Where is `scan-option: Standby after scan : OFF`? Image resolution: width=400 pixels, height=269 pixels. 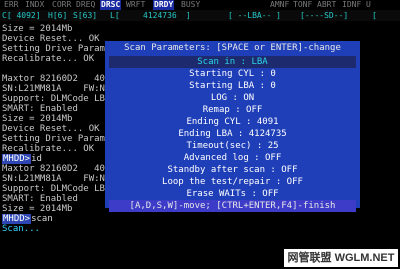
scan-option: Standby after scan : OFF is located at coordinates (232, 170).